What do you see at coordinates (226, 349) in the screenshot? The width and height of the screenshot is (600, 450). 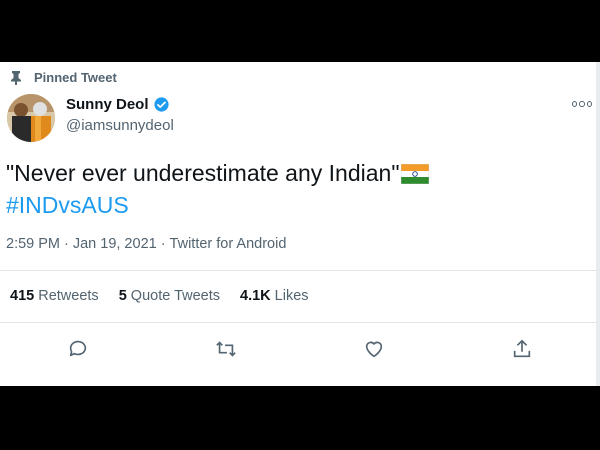 I see `retweet-icon` at bounding box center [226, 349].